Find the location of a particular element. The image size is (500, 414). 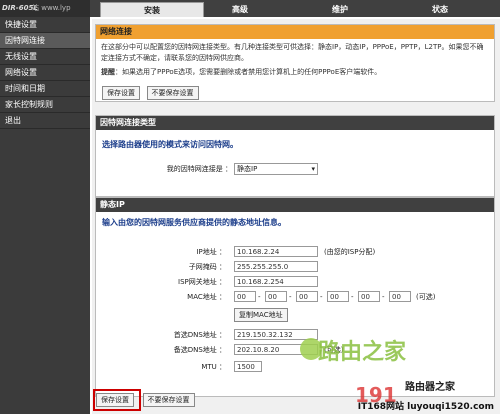

mac-input-6: 00 is located at coordinates (400, 296).